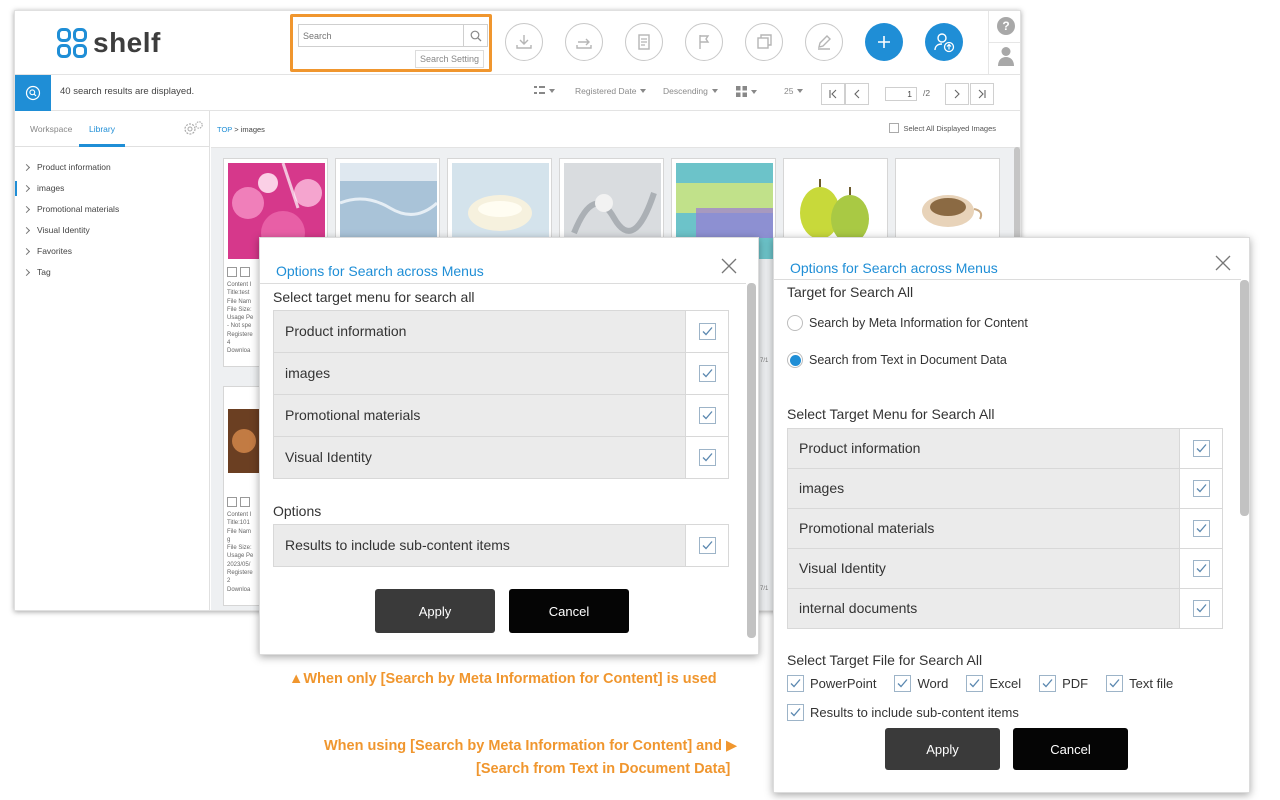 This screenshot has height=800, width=1280. What do you see at coordinates (907, 323) in the screenshot?
I see `radio-meta-information: Search by Meta Information for Content` at bounding box center [907, 323].